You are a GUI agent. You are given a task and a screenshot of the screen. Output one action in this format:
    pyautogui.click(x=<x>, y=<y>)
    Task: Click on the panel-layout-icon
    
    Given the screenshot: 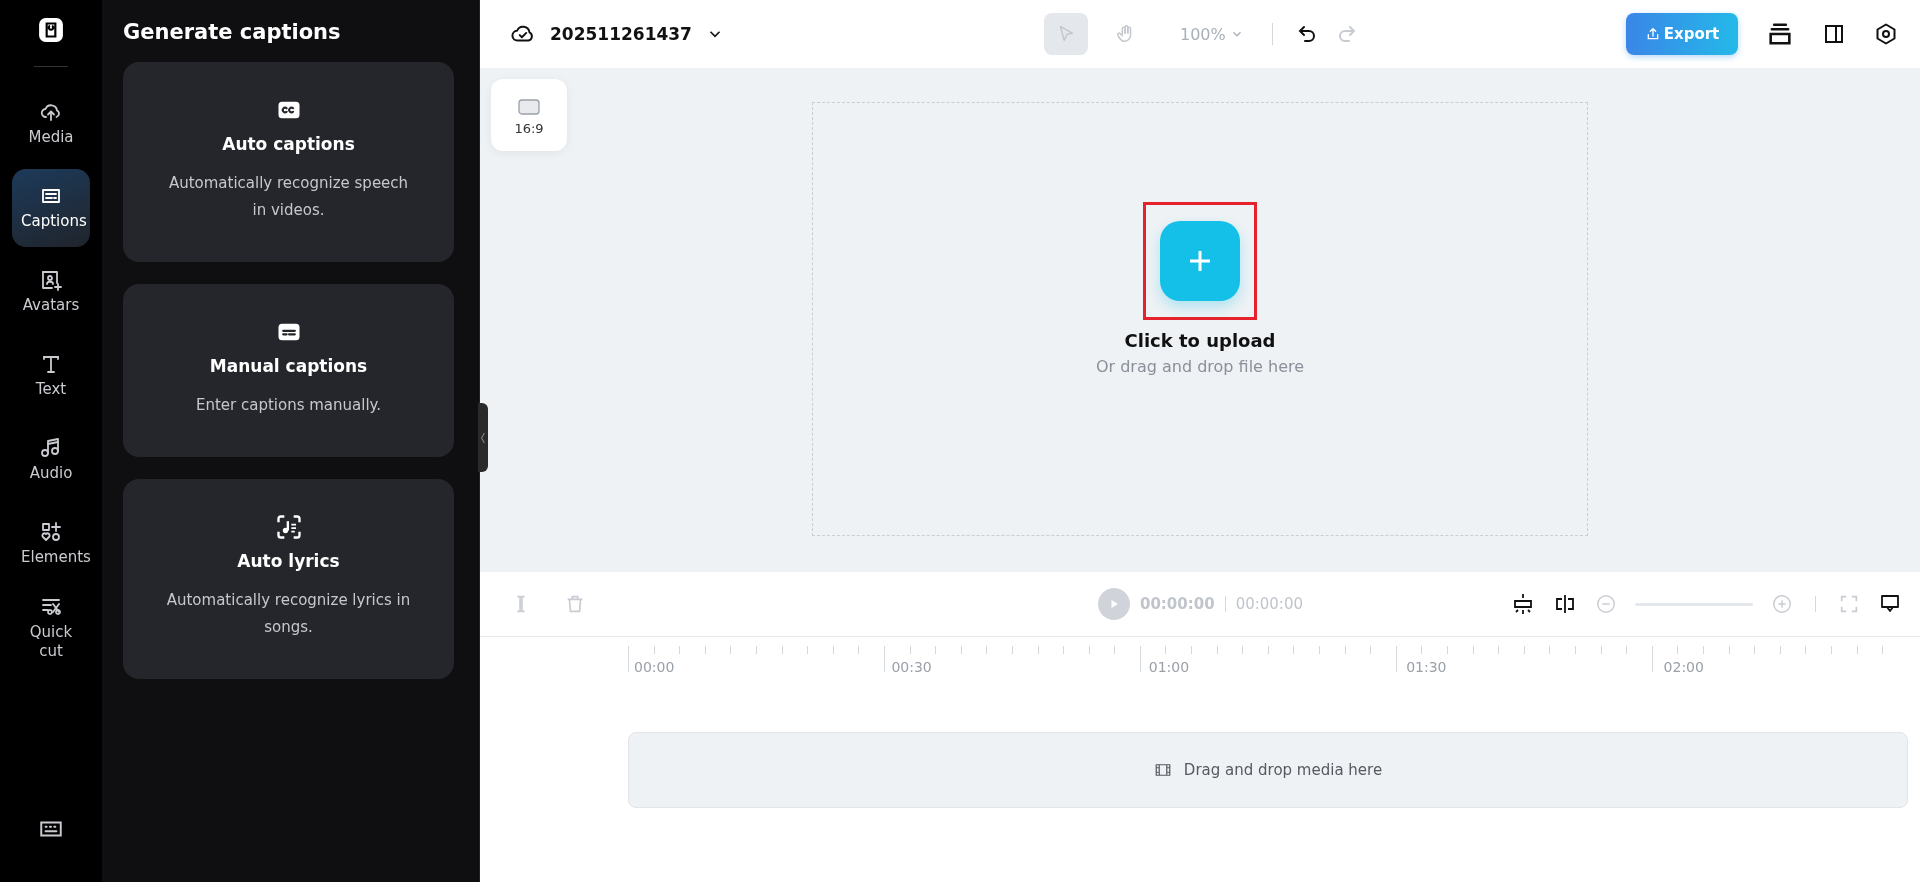 What is the action you would take?
    pyautogui.click(x=1834, y=34)
    